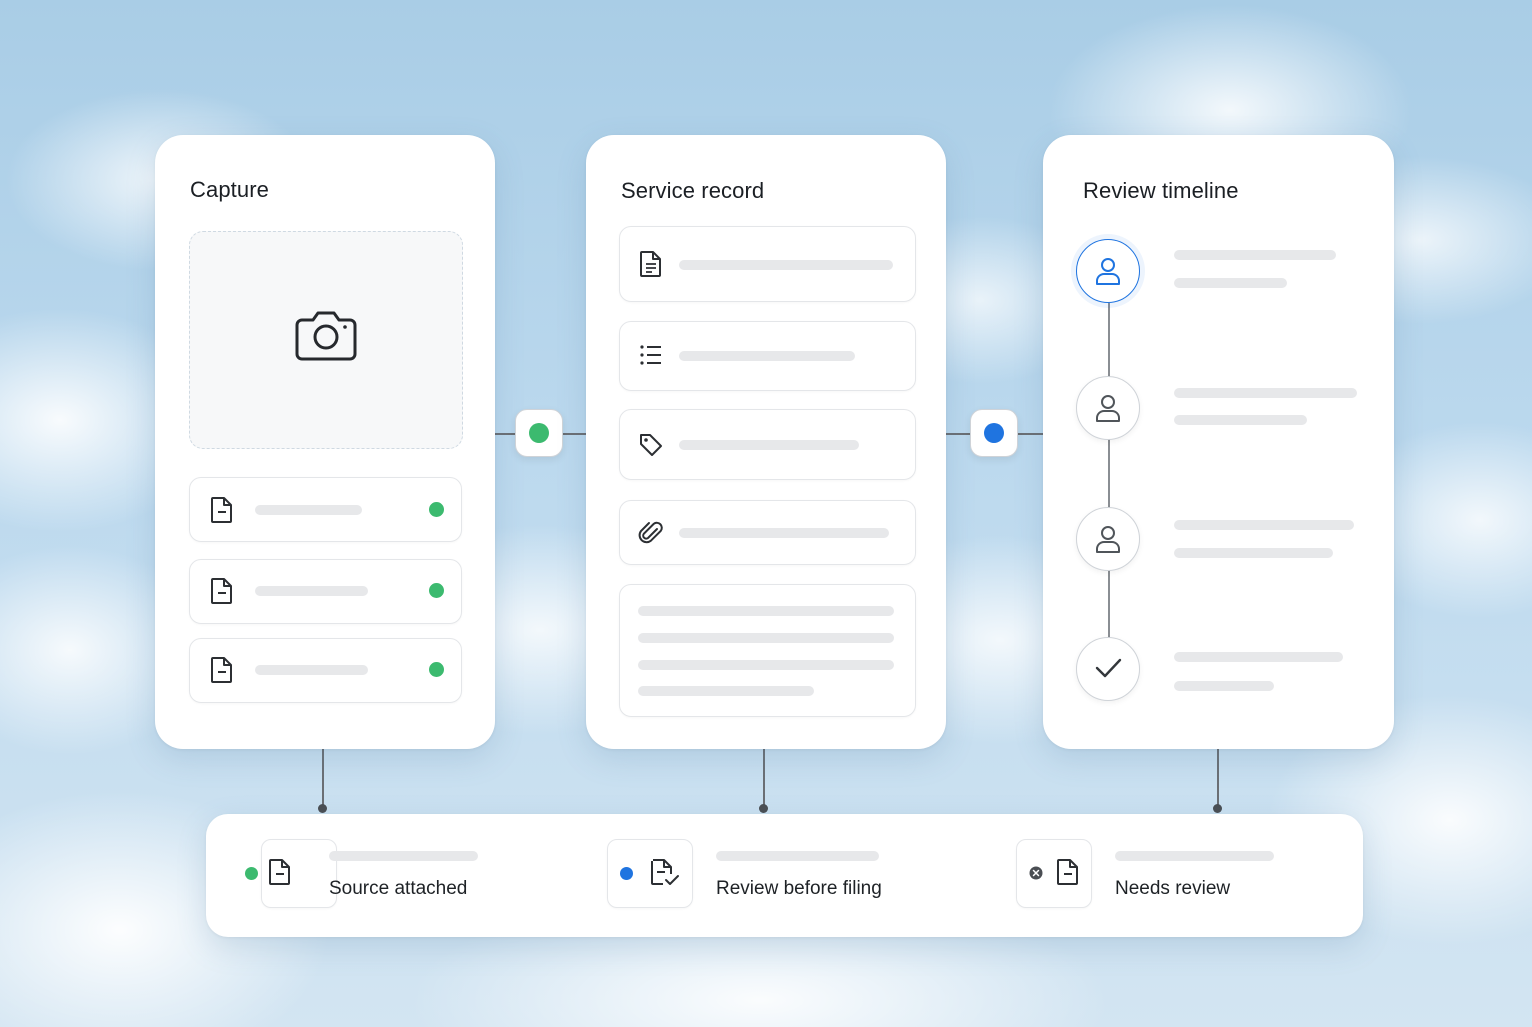 Image resolution: width=1532 pixels, height=1027 pixels. Describe the element at coordinates (1218, 442) in the screenshot. I see `review-timeline-card: Review timeline` at that location.